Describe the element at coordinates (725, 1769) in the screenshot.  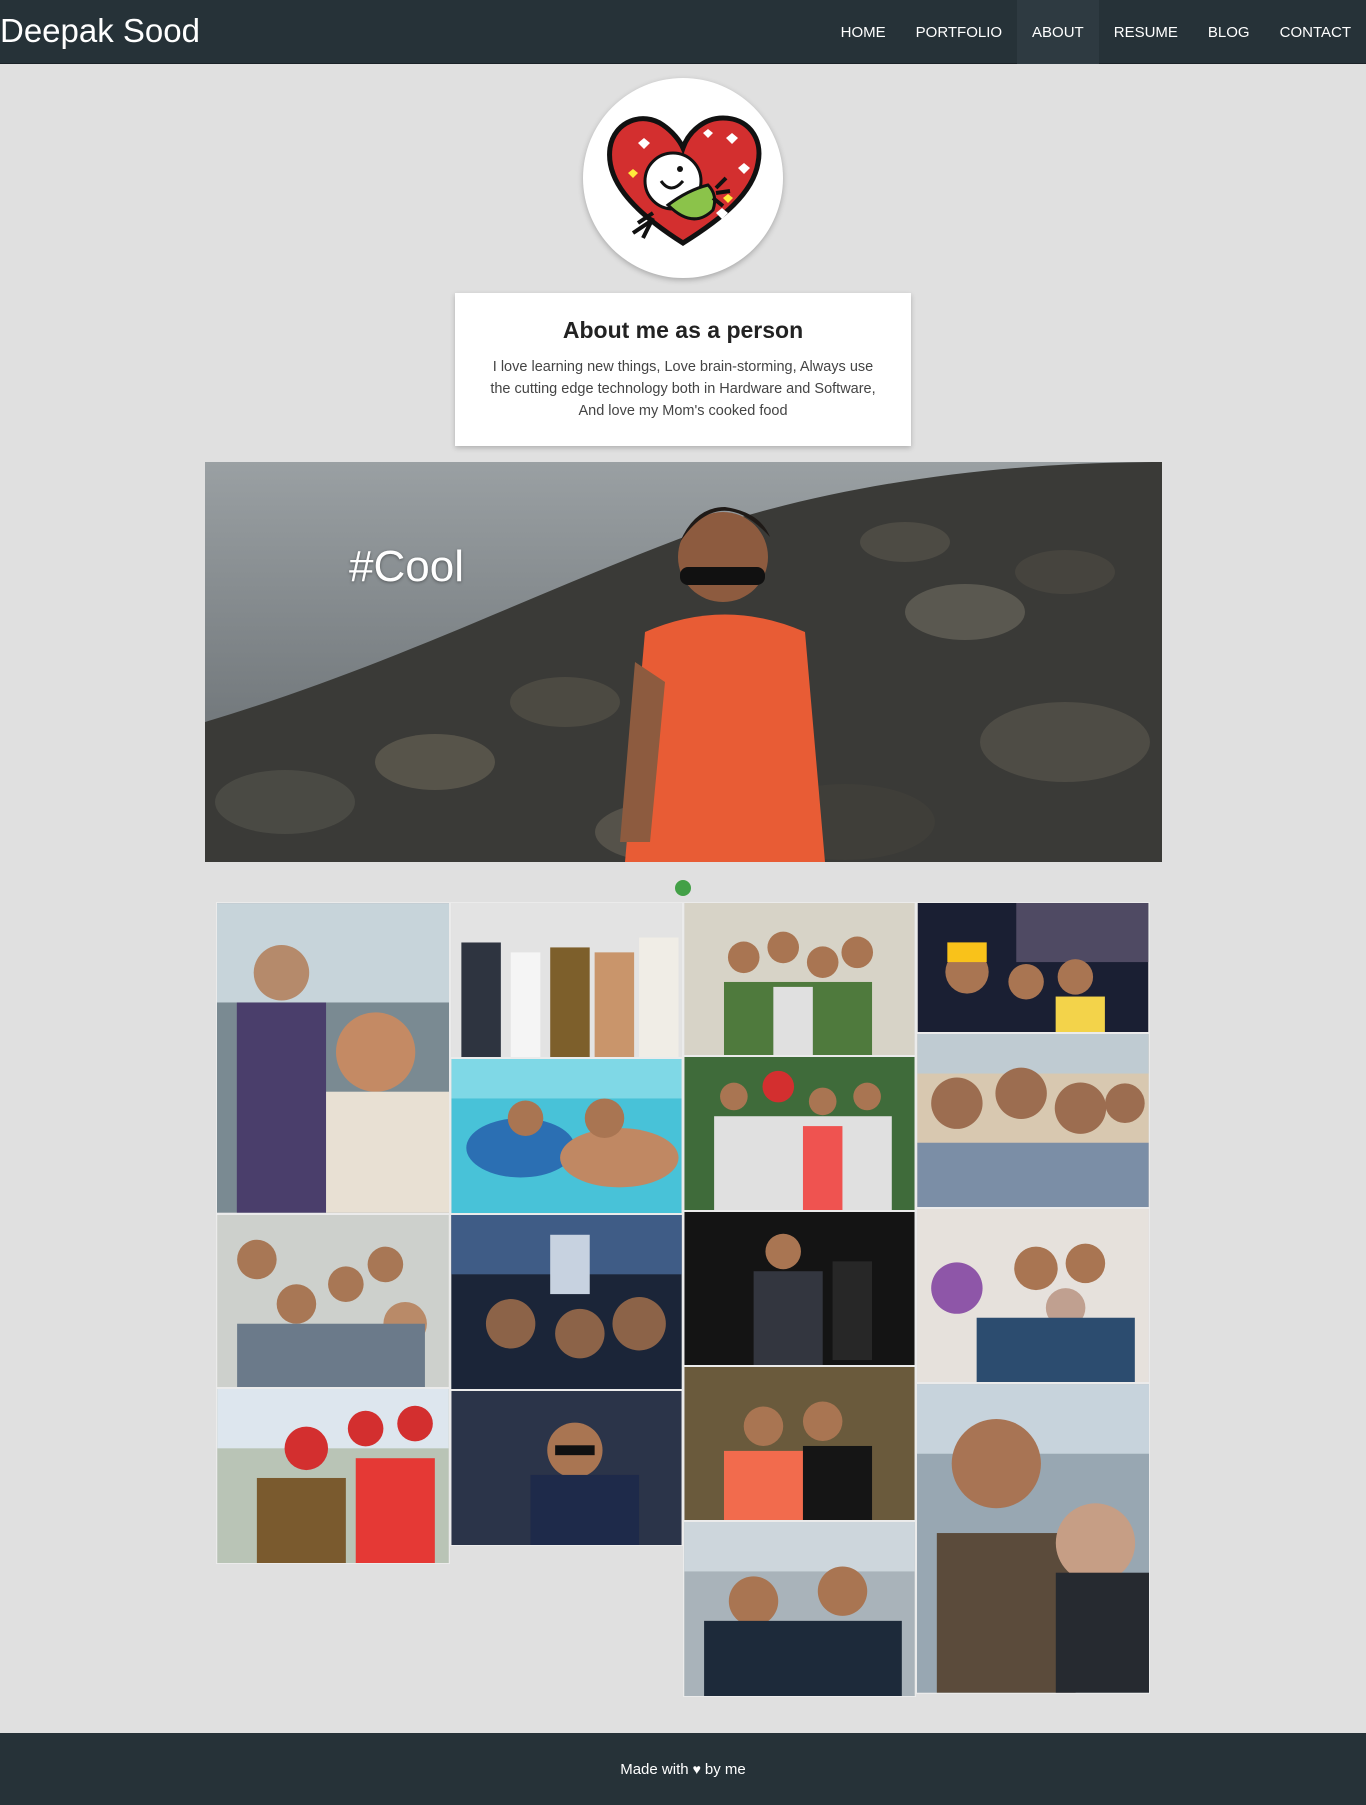
I see `footer-suffix: by me` at that location.